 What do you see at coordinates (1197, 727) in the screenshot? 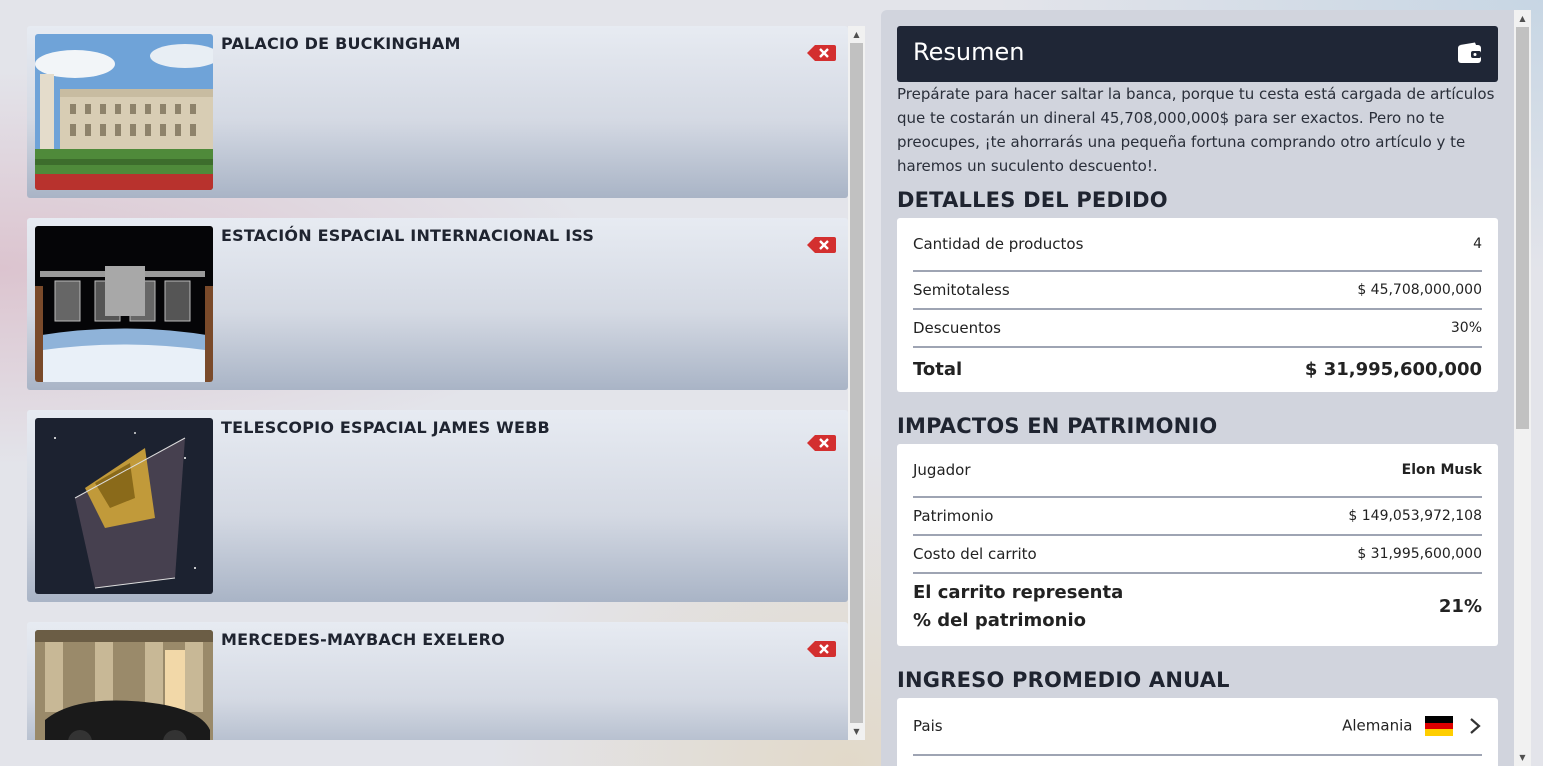
I see `table-row: Pais Alemania` at bounding box center [1197, 727].